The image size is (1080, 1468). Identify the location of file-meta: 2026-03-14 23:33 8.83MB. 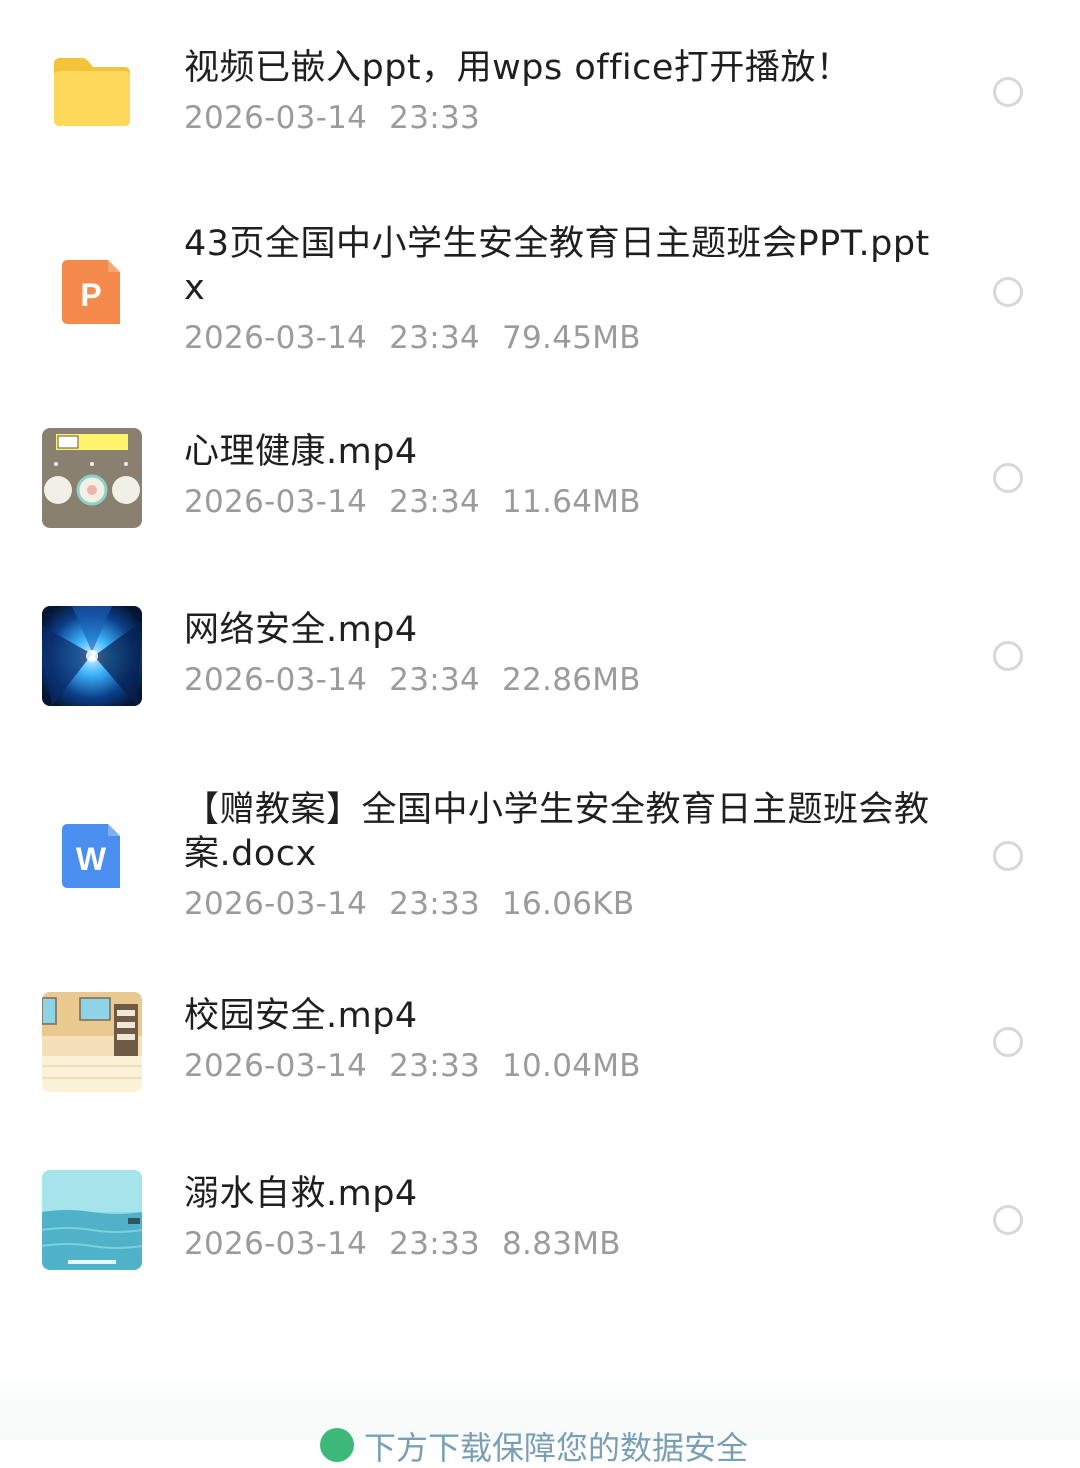
(564, 1244).